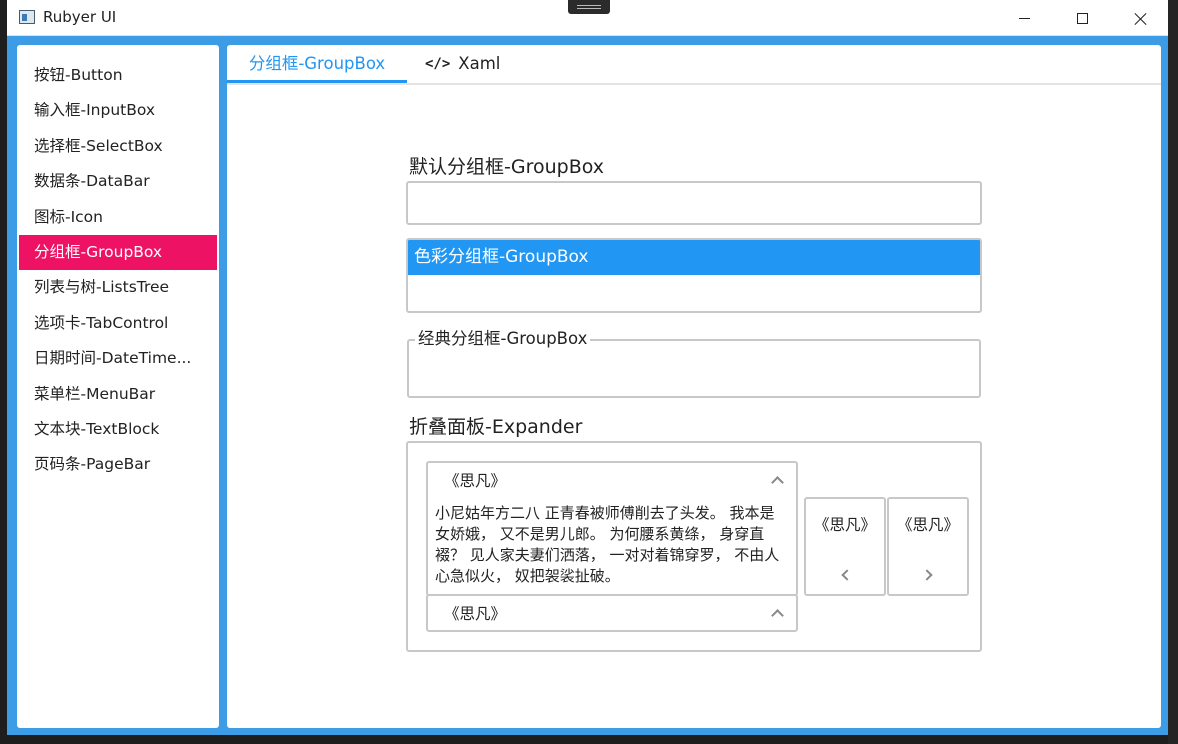 The width and height of the screenshot is (1178, 744). Describe the element at coordinates (27, 17) in the screenshot. I see `app-icon` at that location.